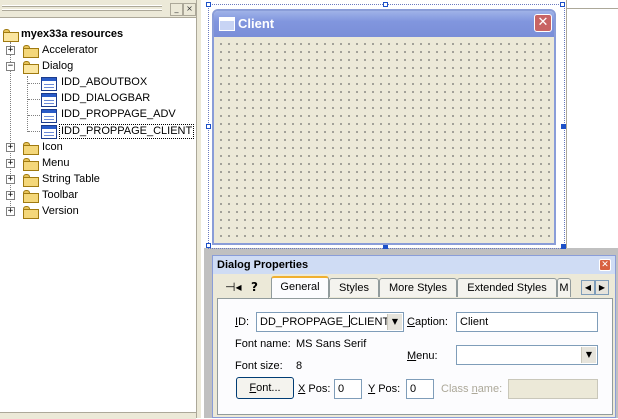  What do you see at coordinates (72, 34) in the screenshot?
I see `tree-root-label: myex33a resources` at bounding box center [72, 34].